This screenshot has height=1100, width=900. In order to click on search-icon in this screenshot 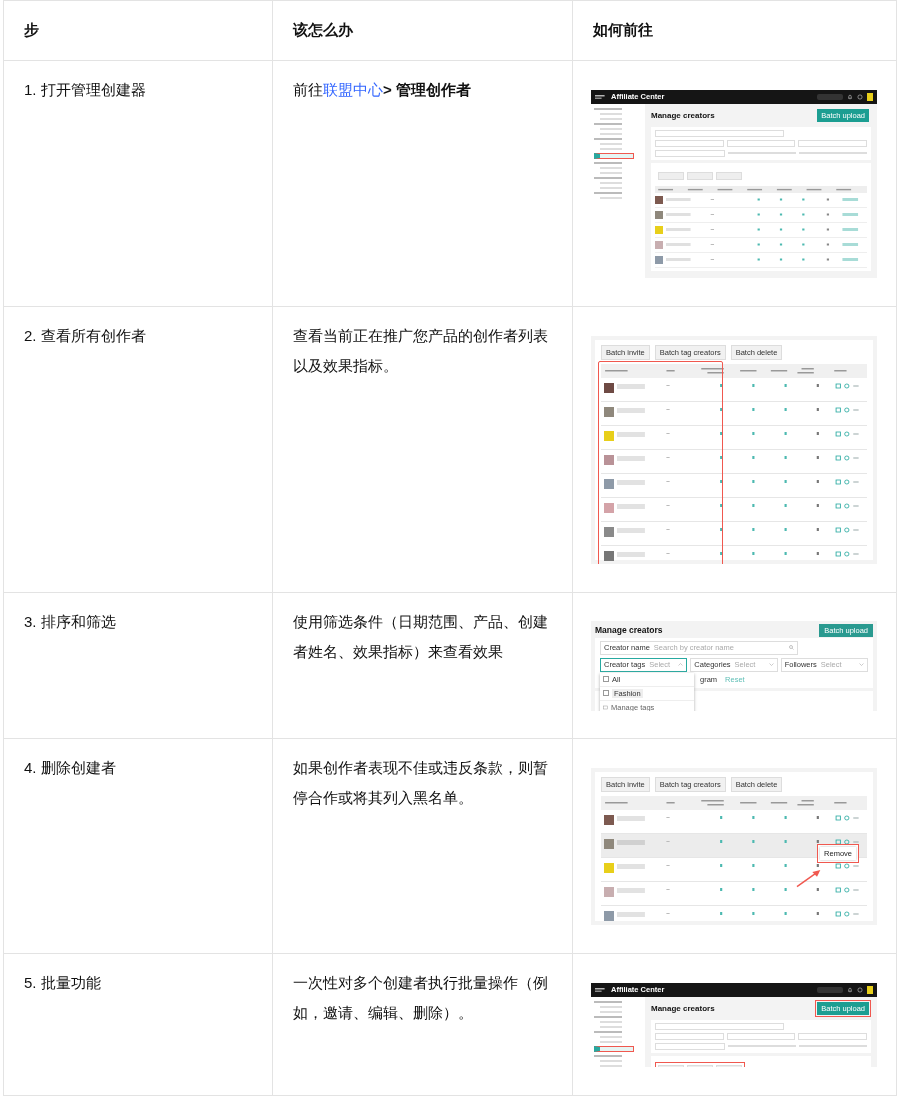, I will do `click(791, 647)`.